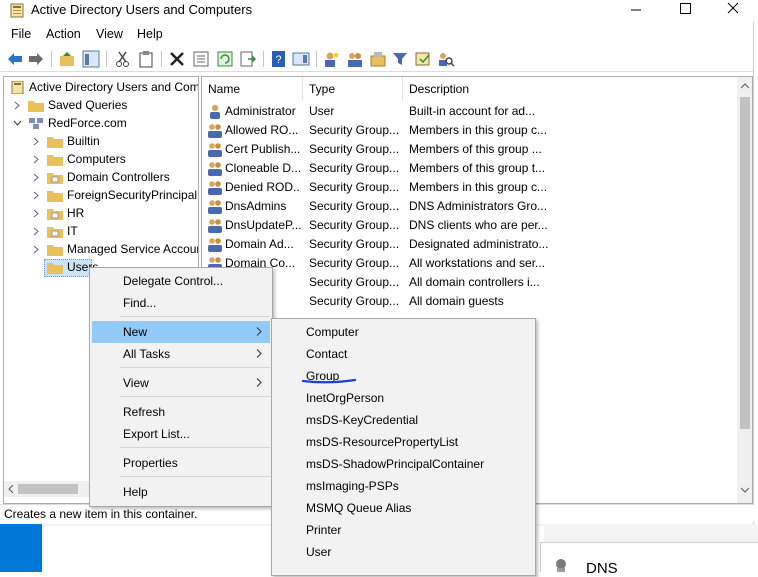  What do you see at coordinates (123, 59) in the screenshot?
I see `cut-icon` at bounding box center [123, 59].